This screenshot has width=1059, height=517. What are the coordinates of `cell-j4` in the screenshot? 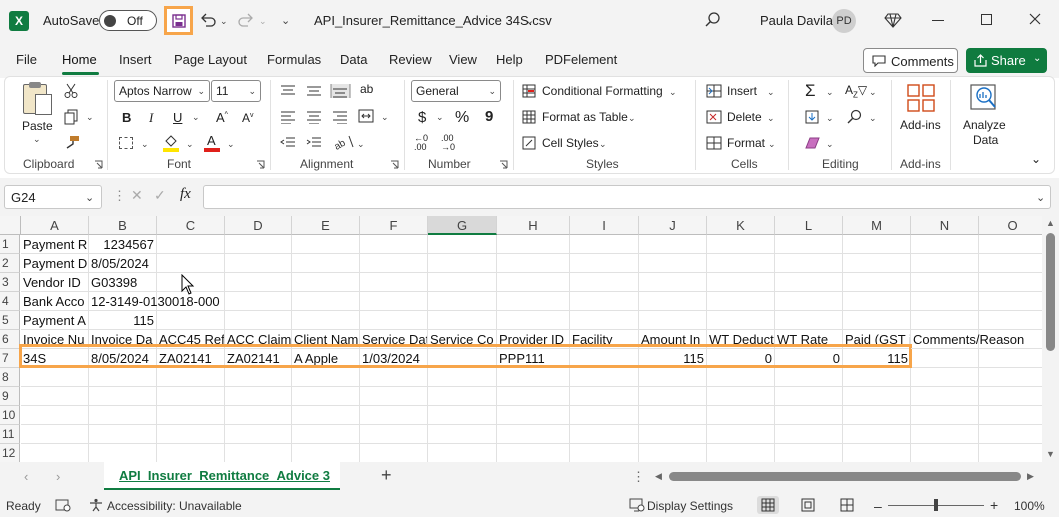 It's located at (673, 301).